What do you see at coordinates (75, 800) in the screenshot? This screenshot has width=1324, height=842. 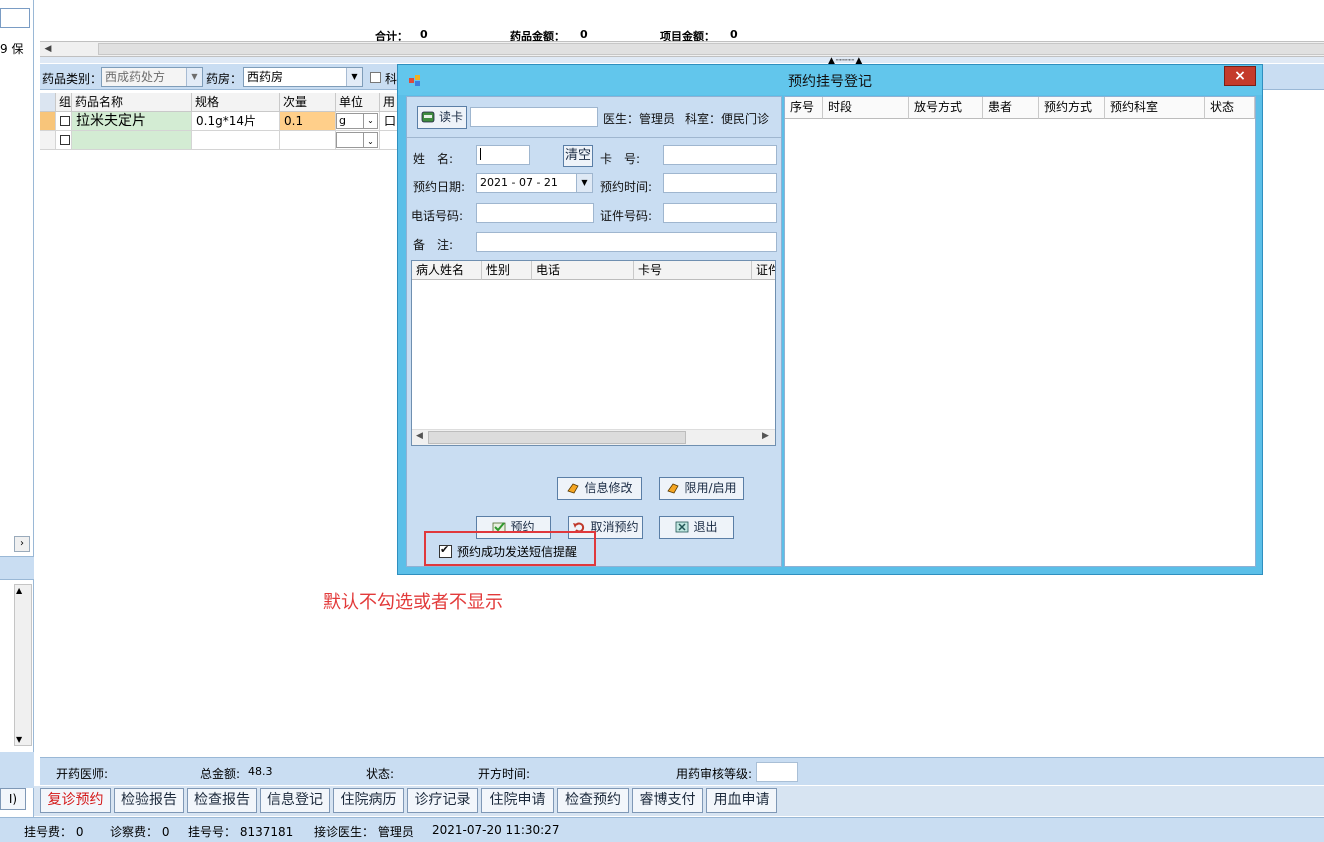 I see `tab-follow-up-appointment: 复诊预约` at bounding box center [75, 800].